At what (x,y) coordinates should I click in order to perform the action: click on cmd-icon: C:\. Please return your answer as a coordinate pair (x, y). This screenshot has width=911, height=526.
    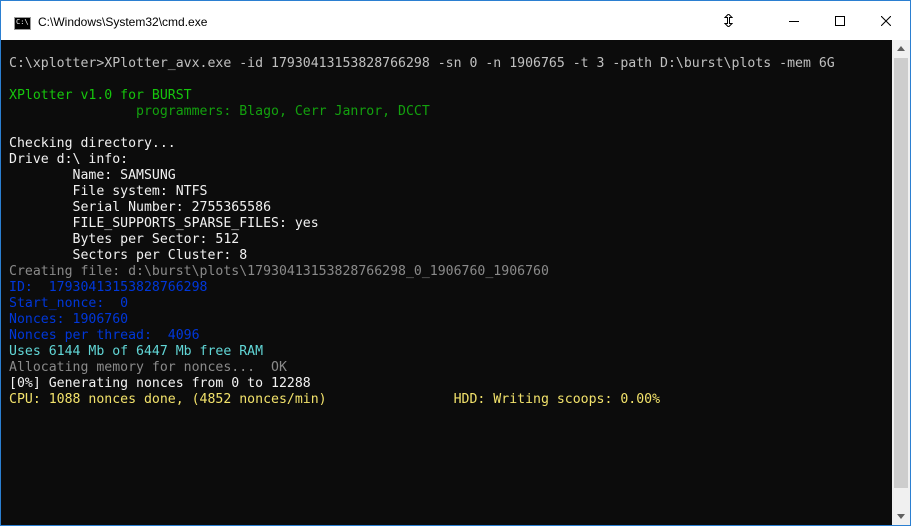
    Looking at the image, I should click on (22, 23).